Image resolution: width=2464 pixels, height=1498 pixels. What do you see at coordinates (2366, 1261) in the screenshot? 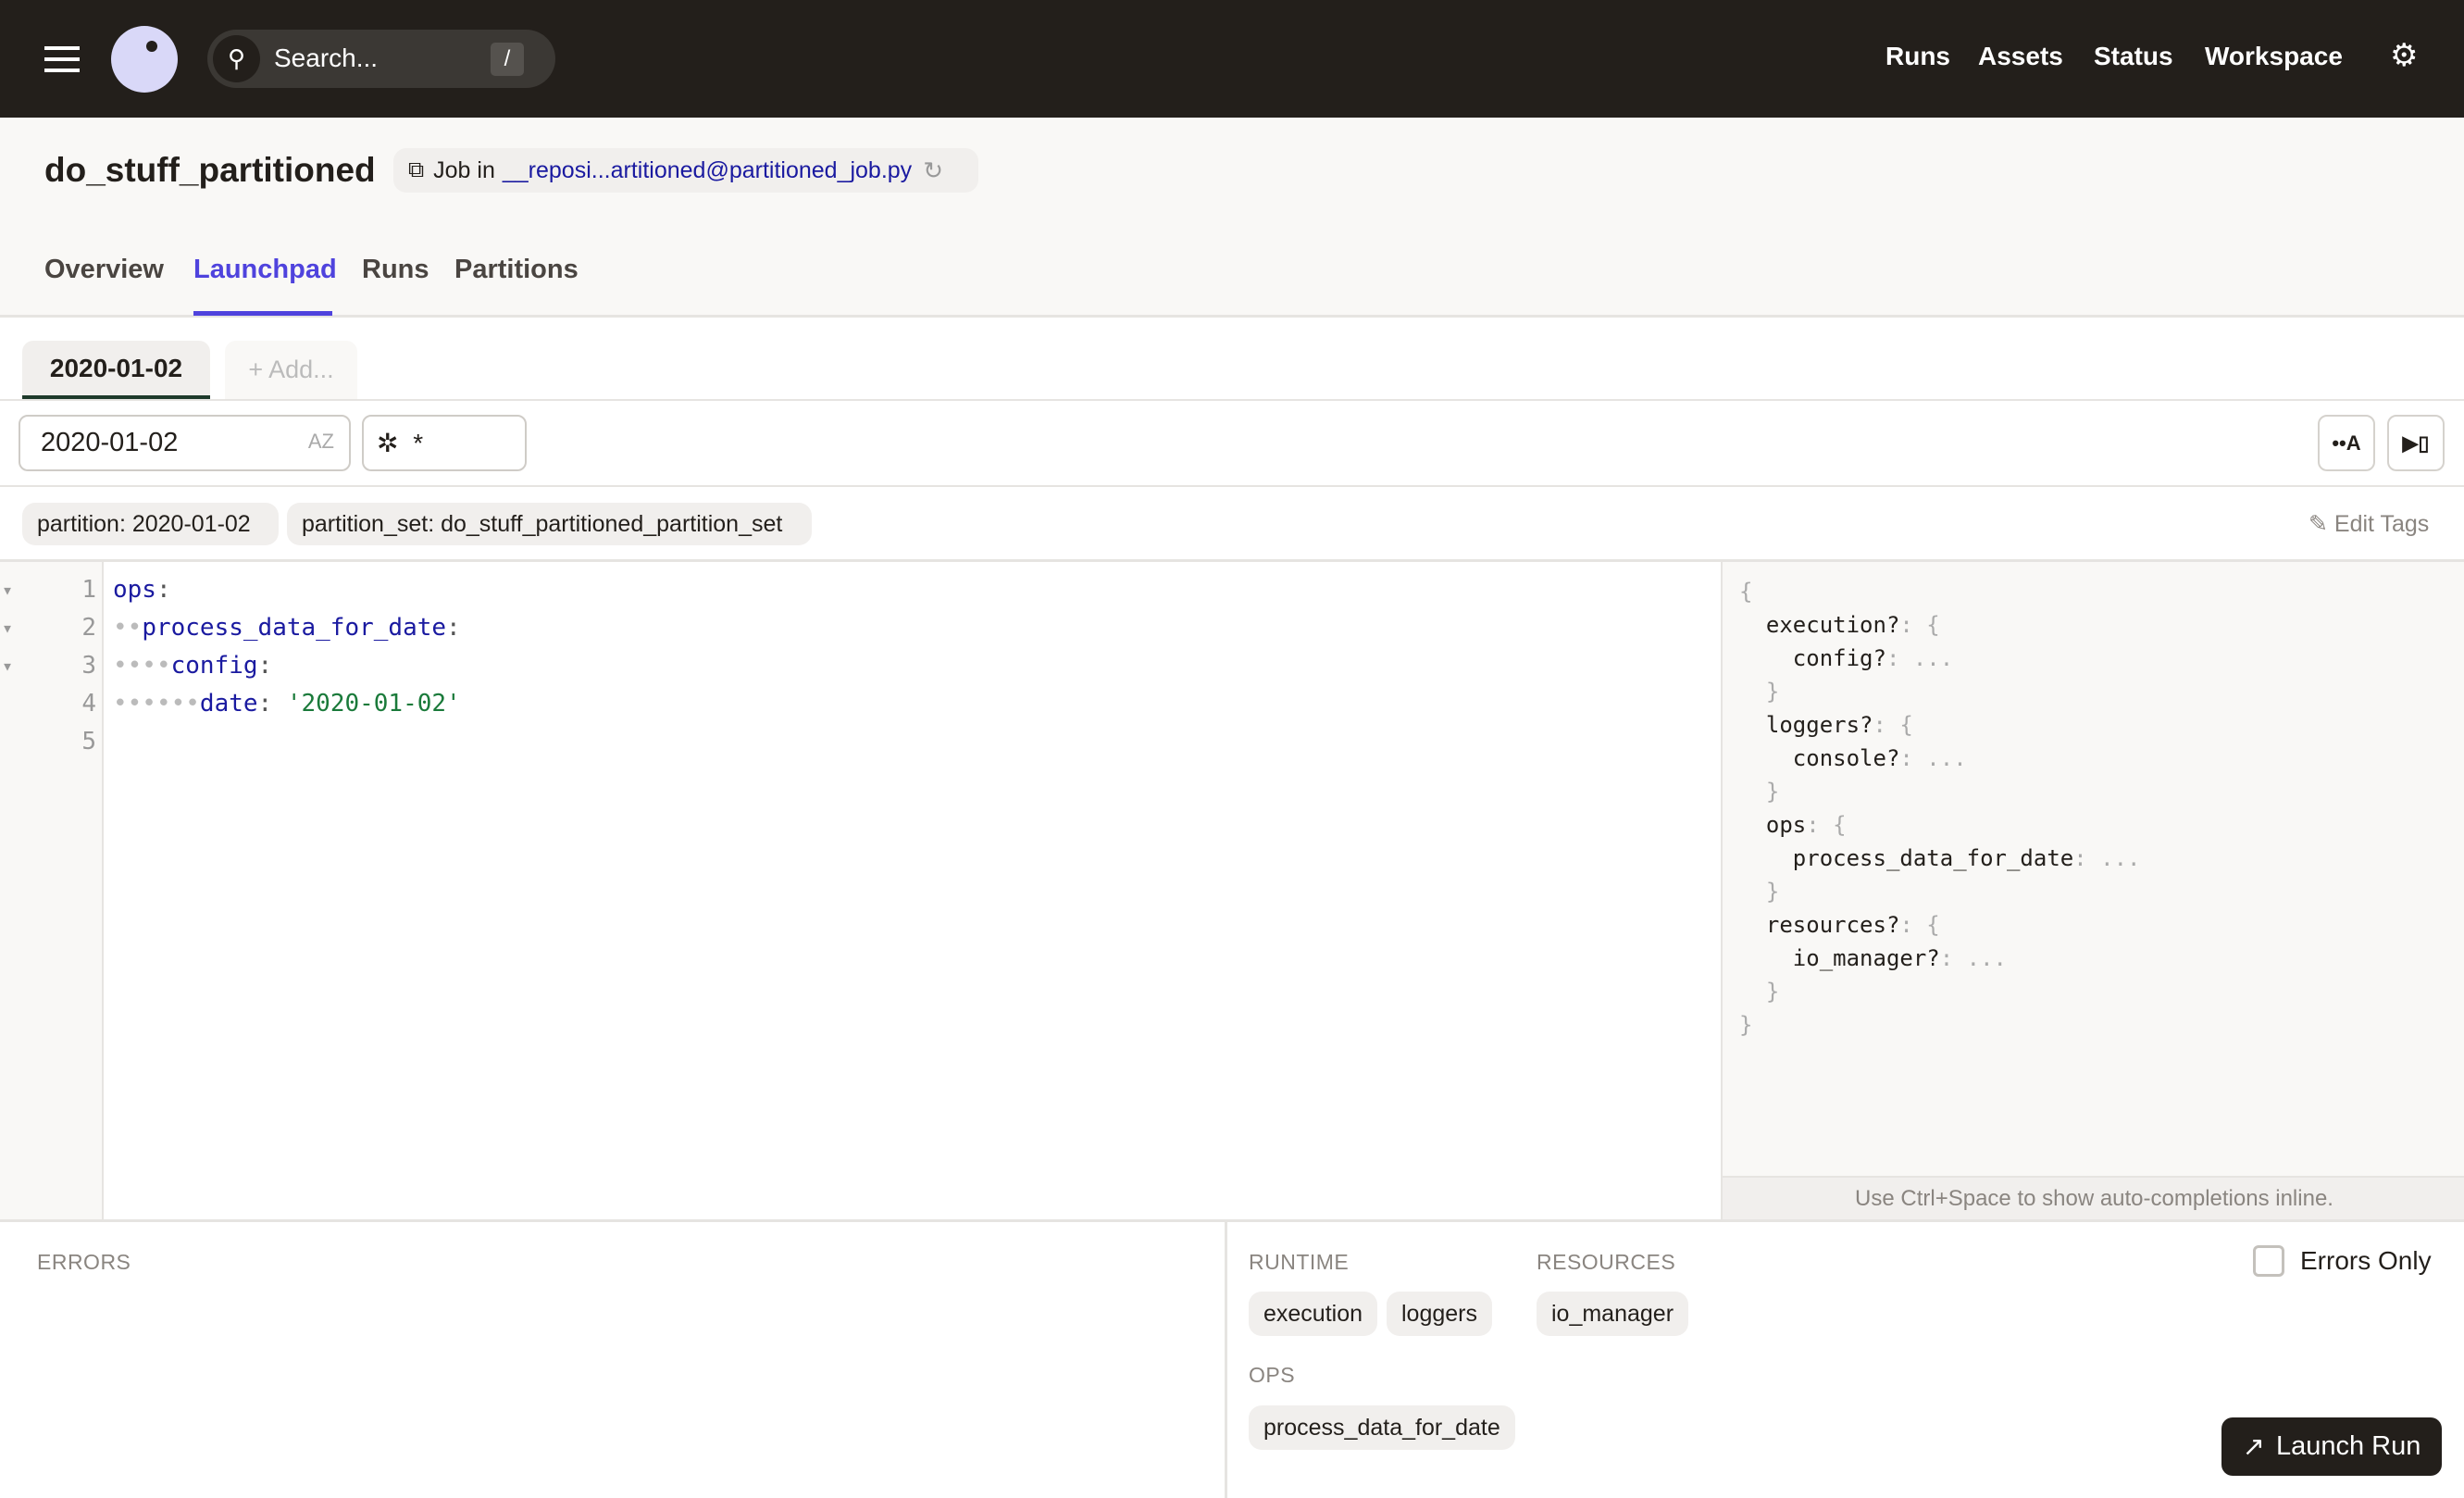
I see `errors-only-label: Errors Only` at bounding box center [2366, 1261].